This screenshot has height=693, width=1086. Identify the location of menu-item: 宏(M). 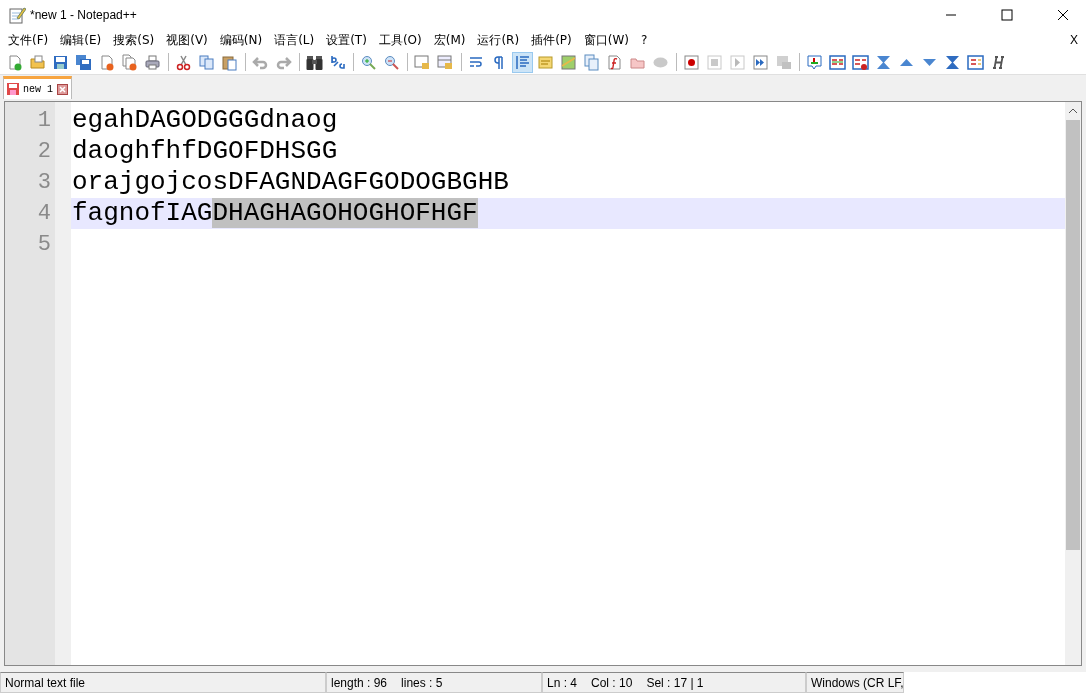
(449, 40).